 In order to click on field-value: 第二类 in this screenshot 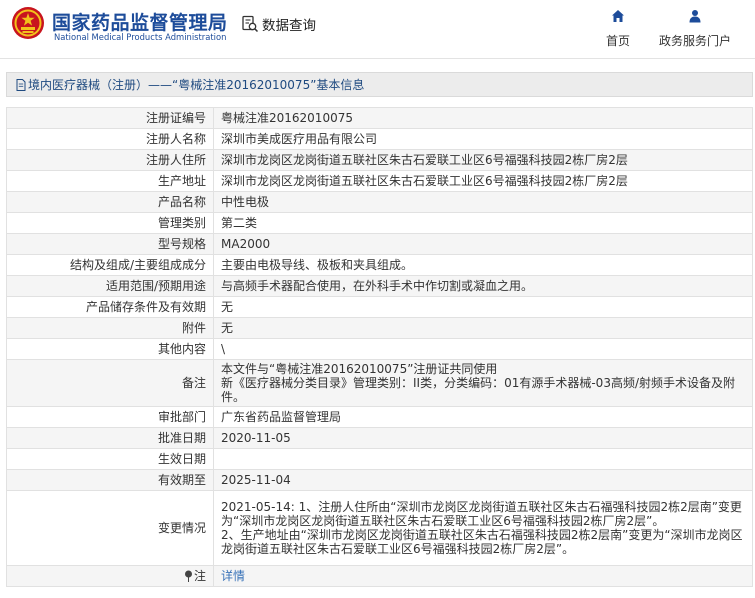, I will do `click(483, 223)`.